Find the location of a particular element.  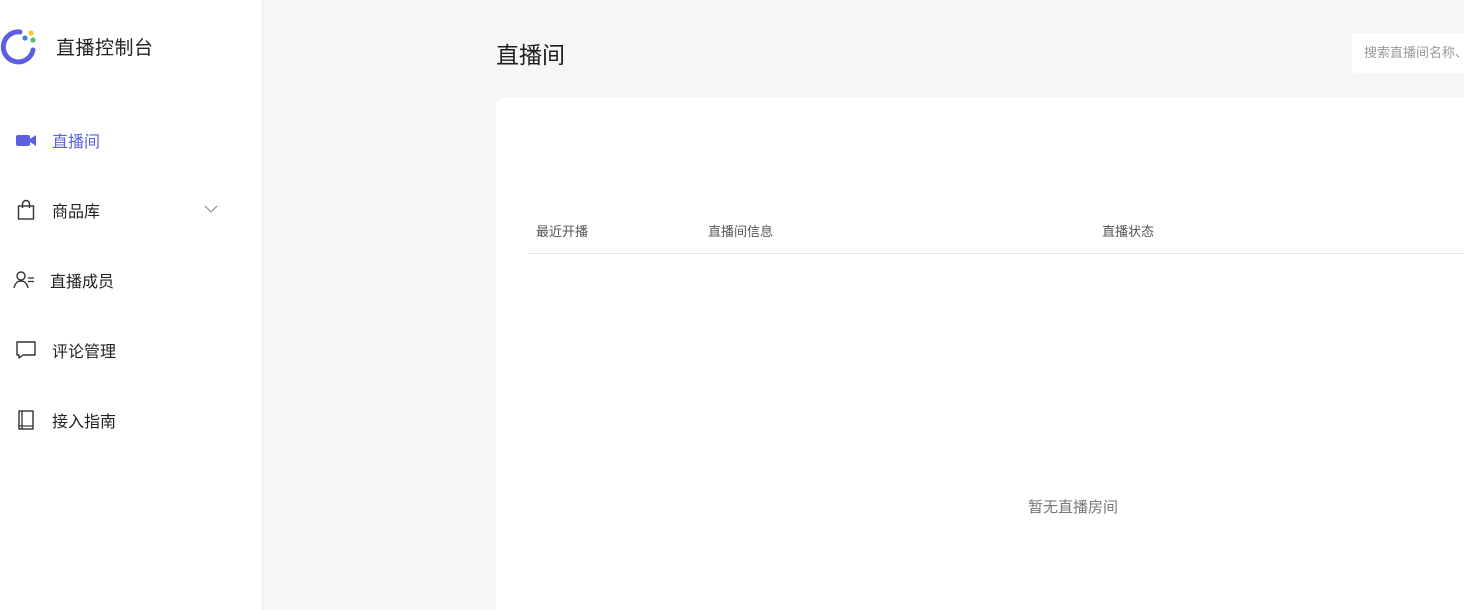

sidebar-item-label: 商品库 is located at coordinates (76, 211).